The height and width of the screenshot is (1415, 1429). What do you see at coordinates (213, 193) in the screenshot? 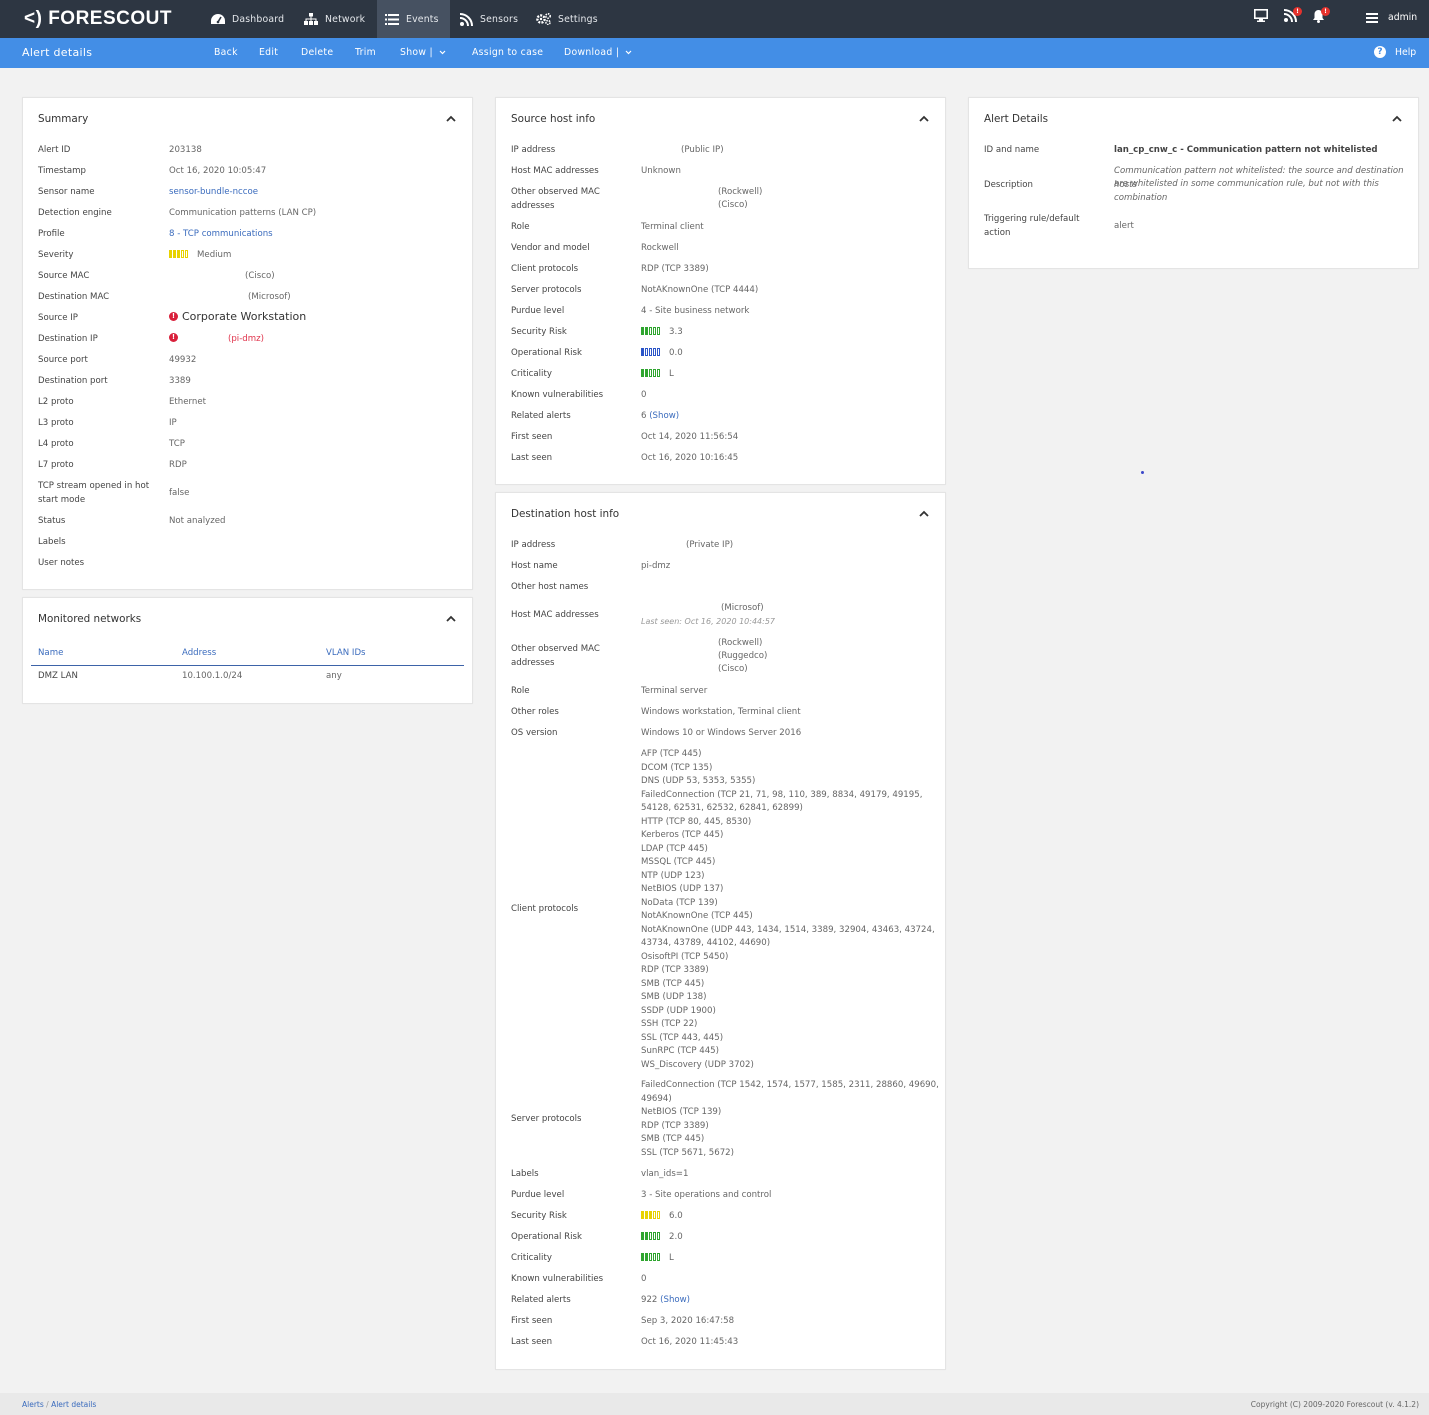
I see `sensor-name-link: sensor-bundle-nccoe` at bounding box center [213, 193].